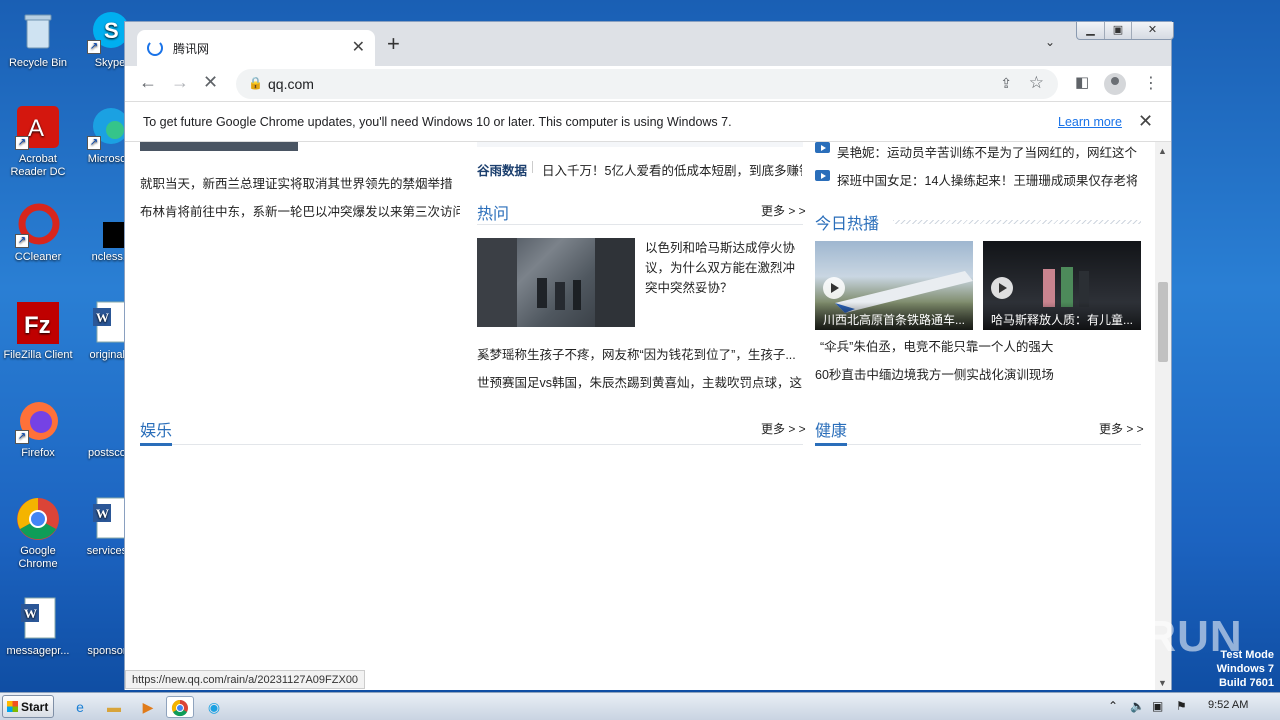 The width and height of the screenshot is (1280, 720). Describe the element at coordinates (1228, 705) in the screenshot. I see `system-clock: 9:52 AM` at that location.